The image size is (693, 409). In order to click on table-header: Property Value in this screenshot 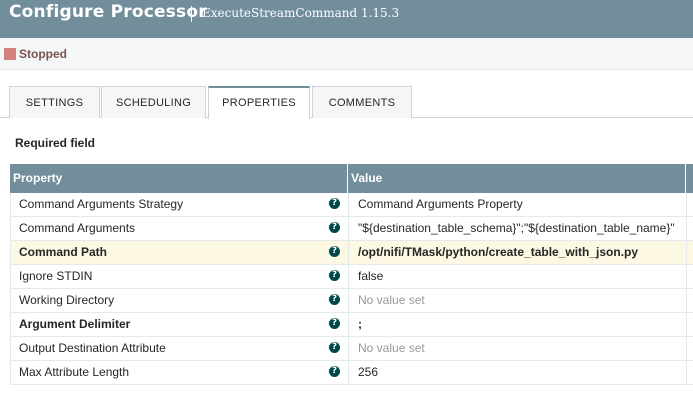, I will do `click(351, 178)`.